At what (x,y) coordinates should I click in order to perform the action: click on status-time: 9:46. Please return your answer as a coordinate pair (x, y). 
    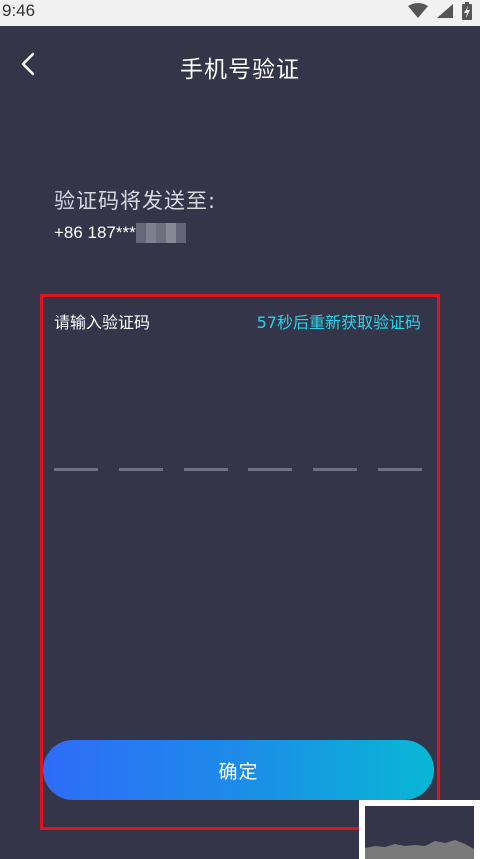
    Looking at the image, I should click on (19, 10).